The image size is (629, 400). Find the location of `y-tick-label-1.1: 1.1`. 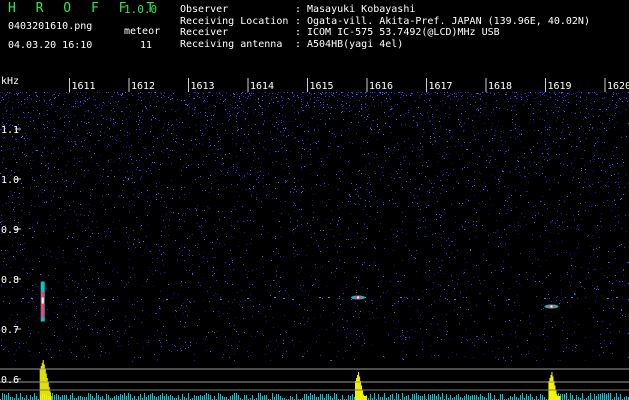

y-tick-label-1.1: 1.1 is located at coordinates (10, 130).